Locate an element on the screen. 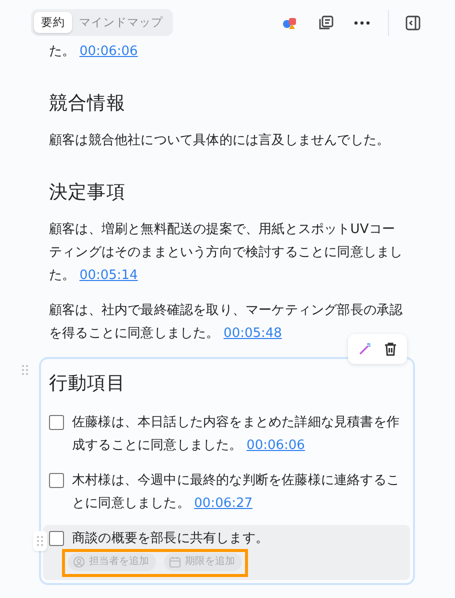  action-item-text: 木村様は、今週中に最終的な判断を佐藤様に連絡することに同意しました。 00:06:27 is located at coordinates (236, 492).